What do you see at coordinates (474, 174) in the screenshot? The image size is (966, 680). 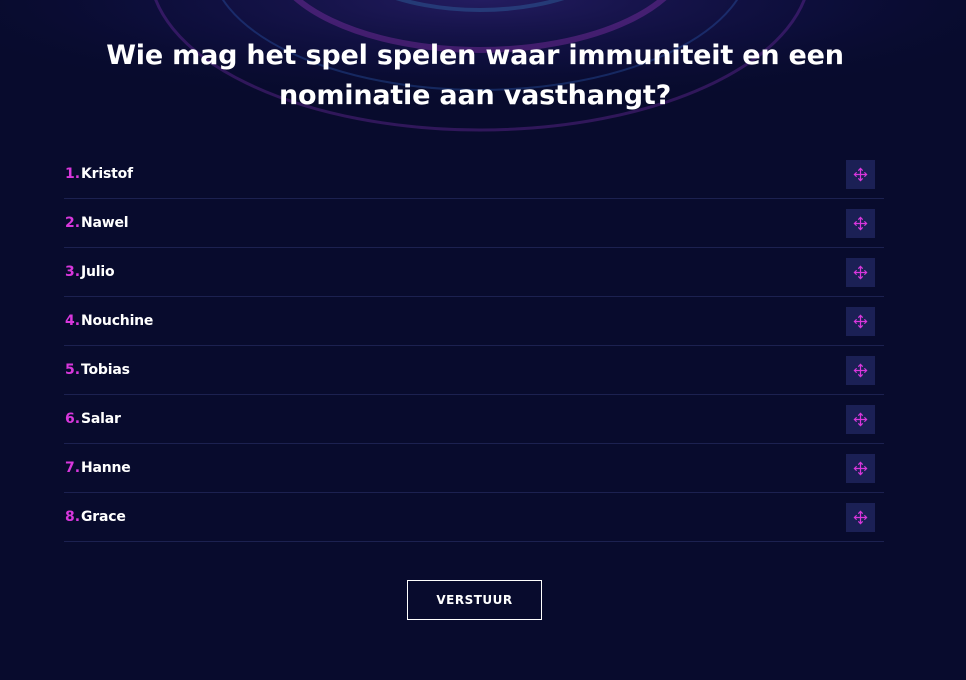 I see `ranking-row-kristof: 1. Kristof` at bounding box center [474, 174].